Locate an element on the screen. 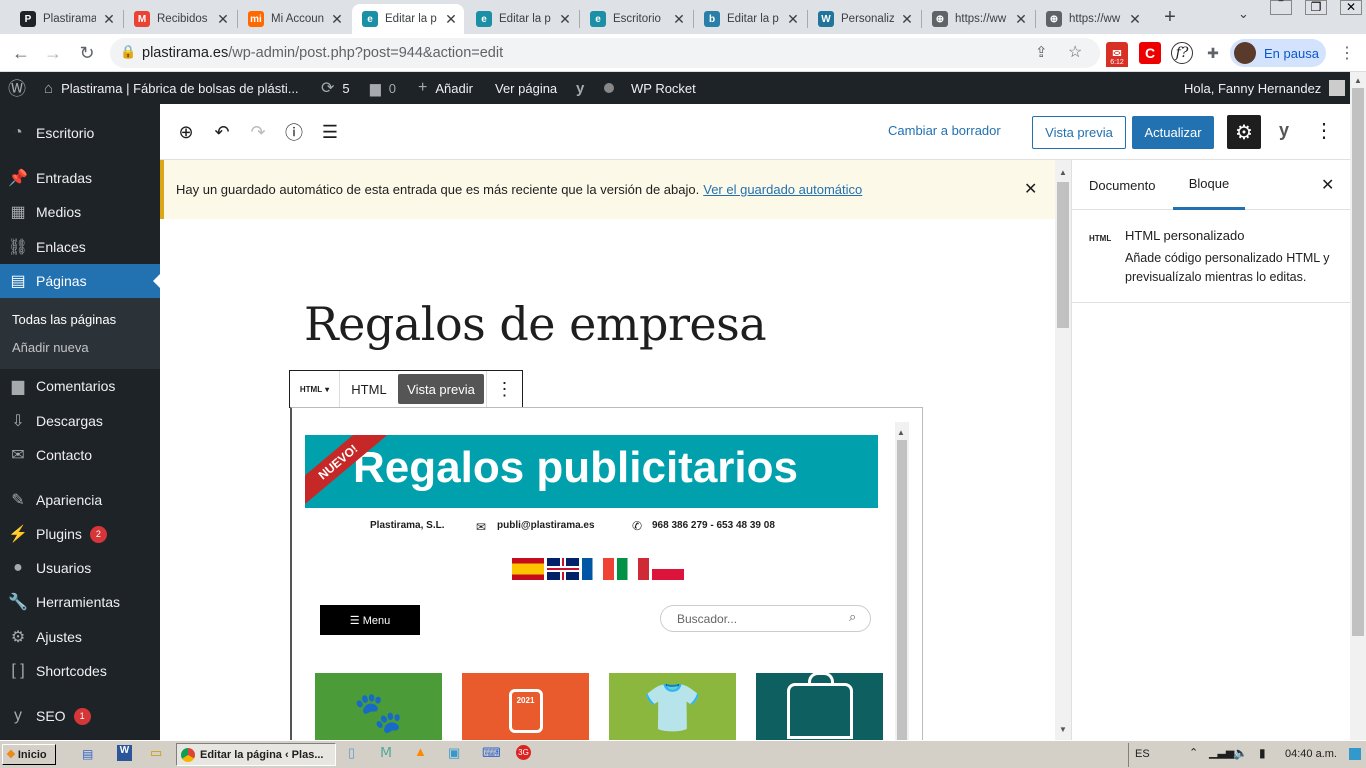  window-scroll-up-icon: ▲ is located at coordinates (1358, 80).